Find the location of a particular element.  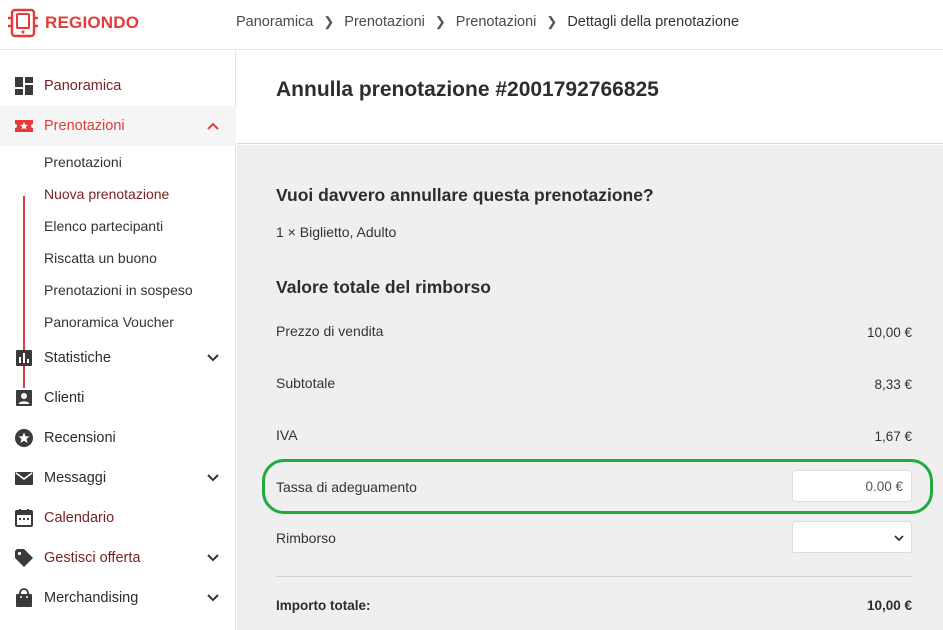

breadcrumb-item-current: Dettagli della prenotazione is located at coordinates (653, 22).